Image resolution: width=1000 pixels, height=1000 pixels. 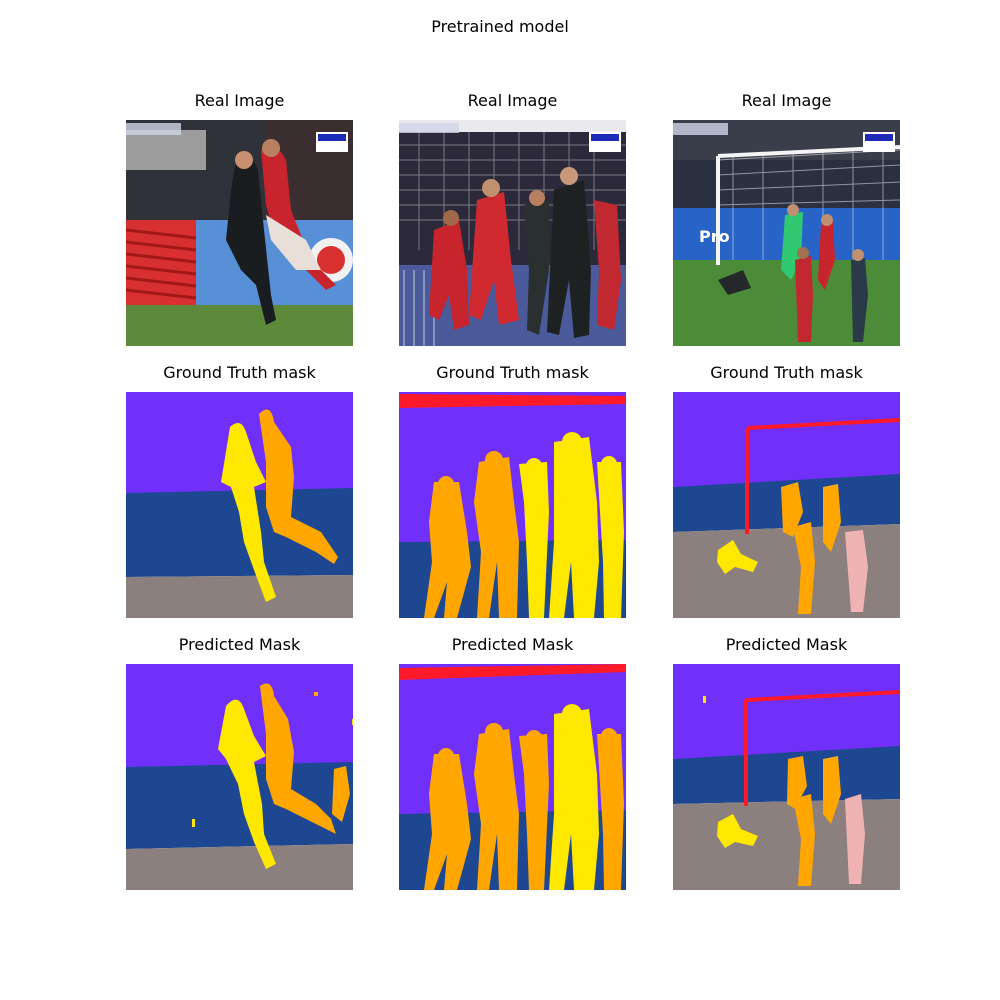 What do you see at coordinates (786, 233) in the screenshot?
I see `real-image-photo-3: Pro` at bounding box center [786, 233].